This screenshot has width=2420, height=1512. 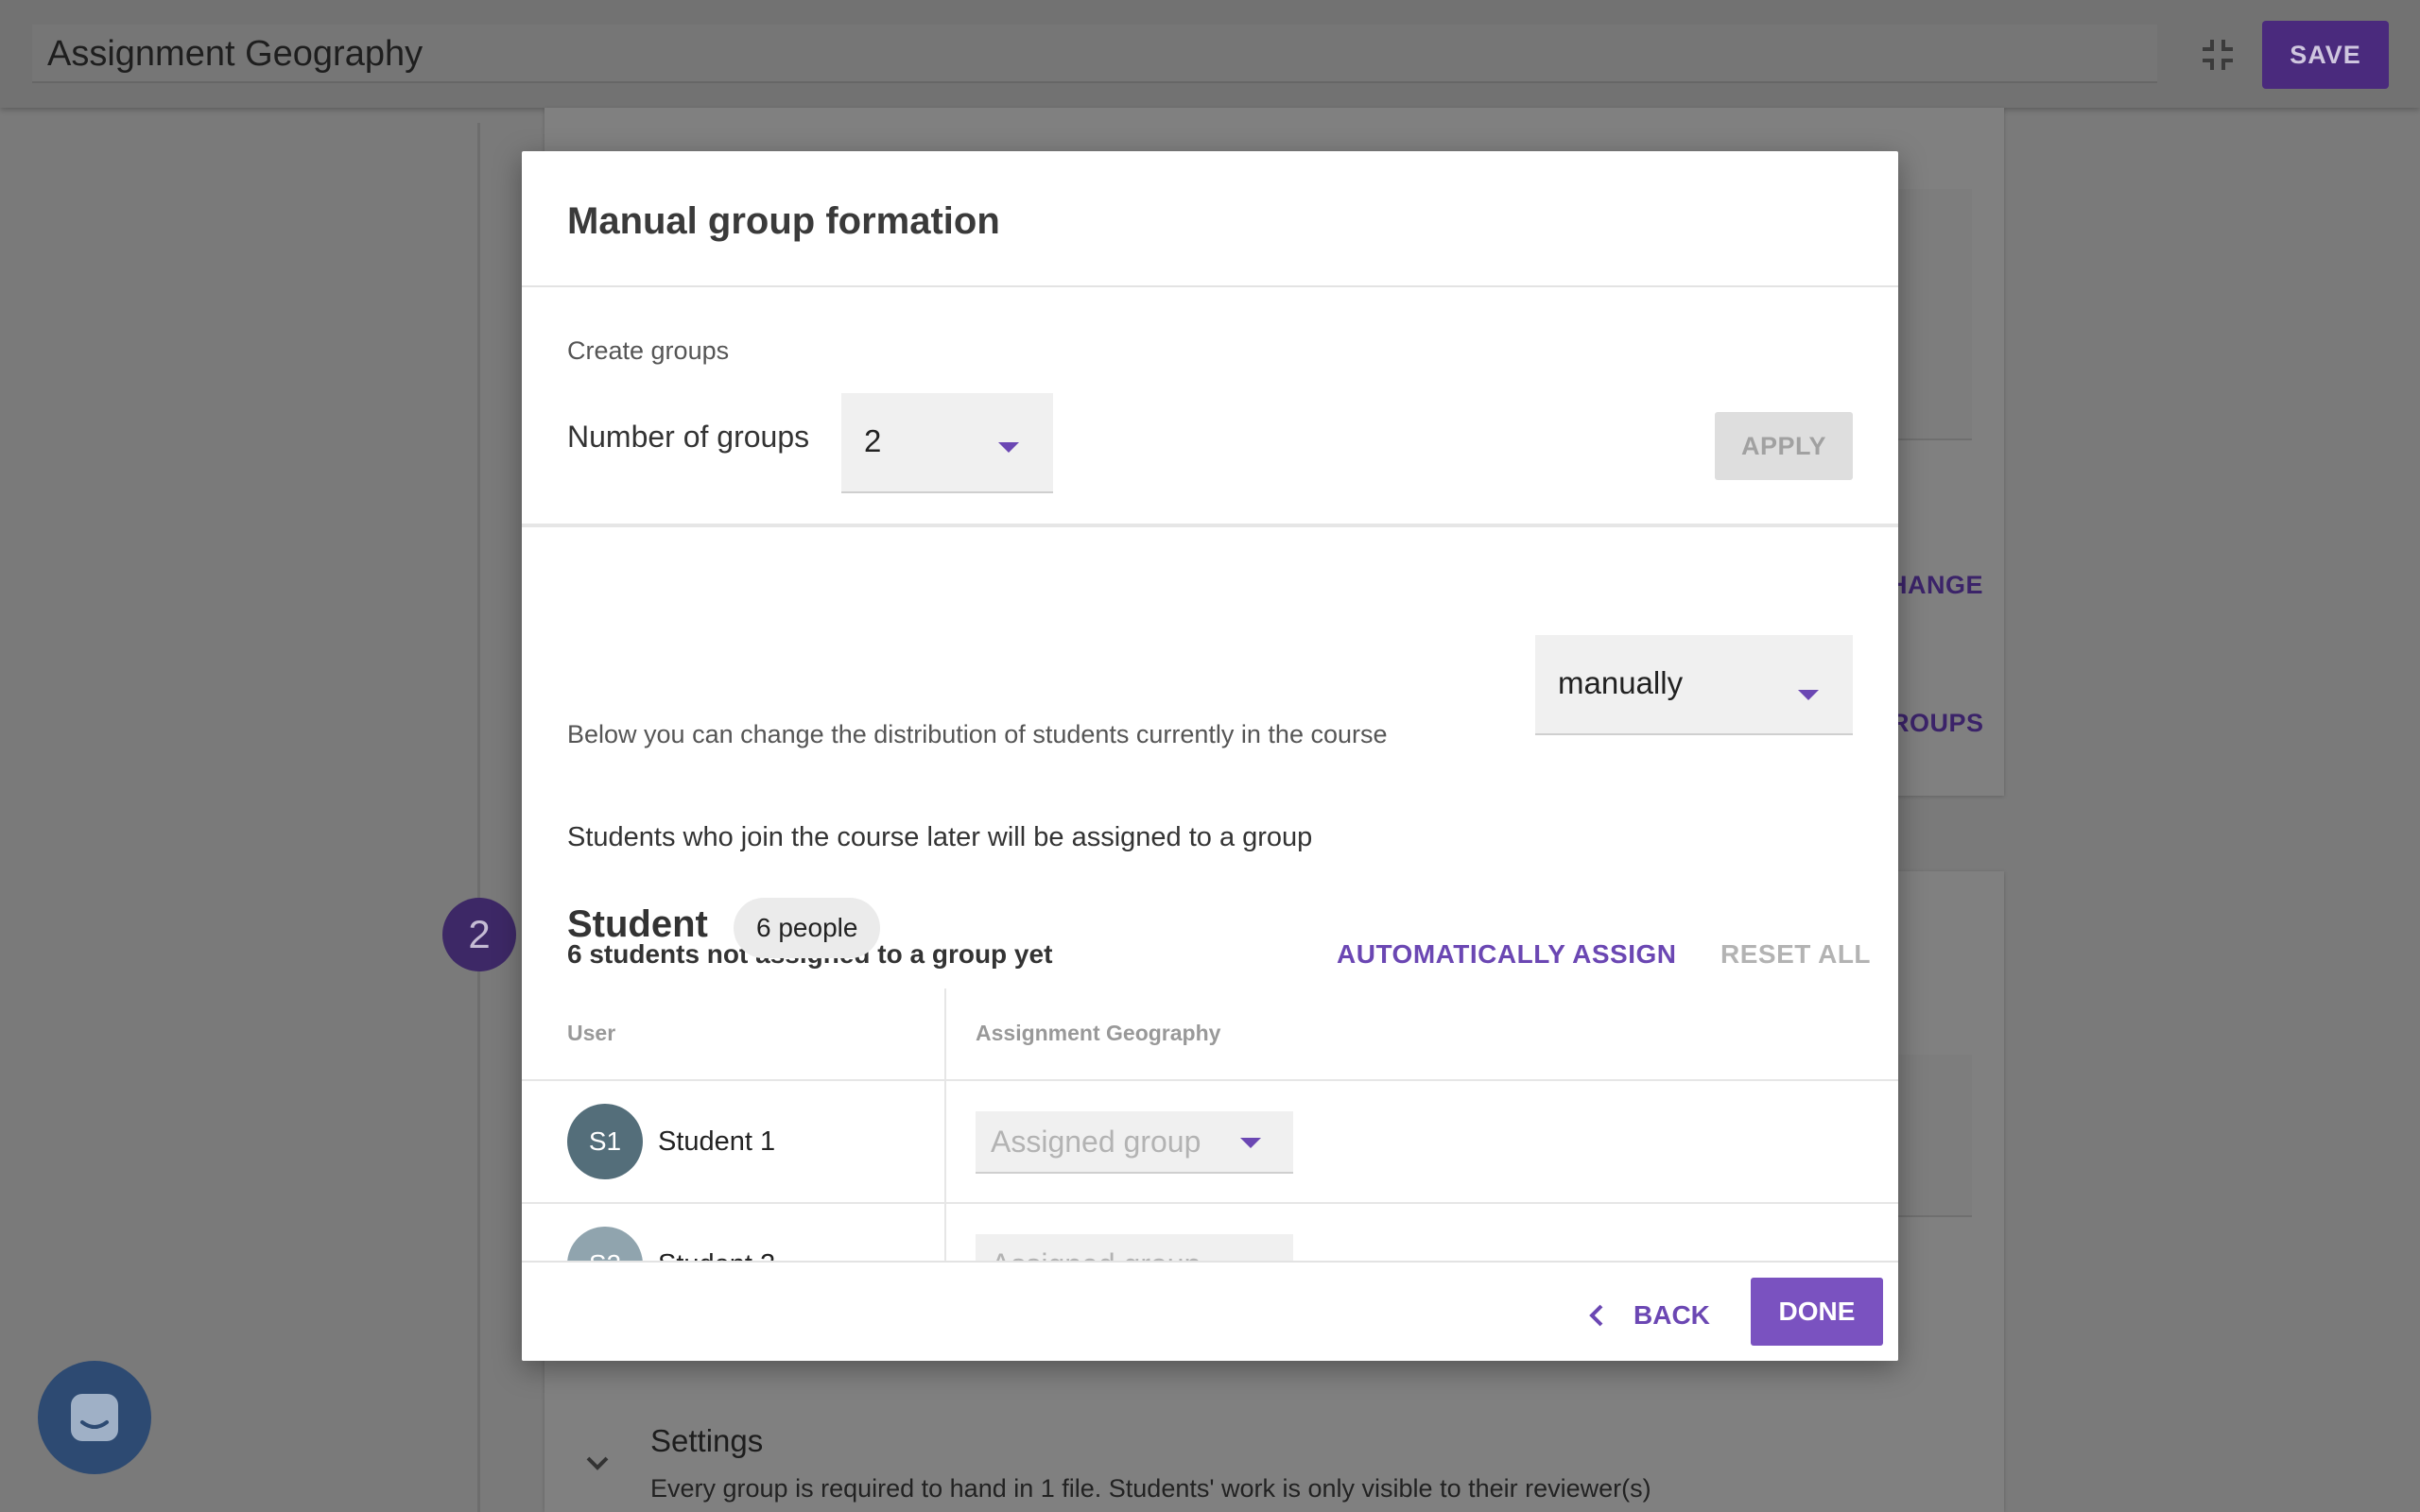 I want to click on number-of-groups-value: 2, so click(x=873, y=440).